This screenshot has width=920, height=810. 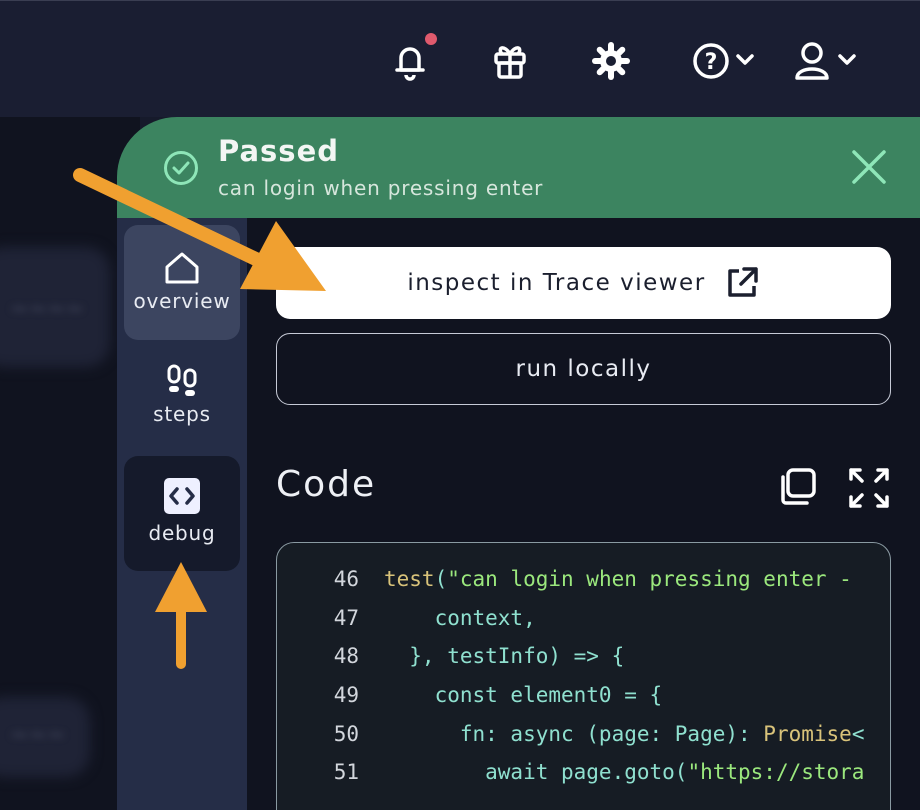 What do you see at coordinates (182, 414) in the screenshot?
I see `nav-label: steps` at bounding box center [182, 414].